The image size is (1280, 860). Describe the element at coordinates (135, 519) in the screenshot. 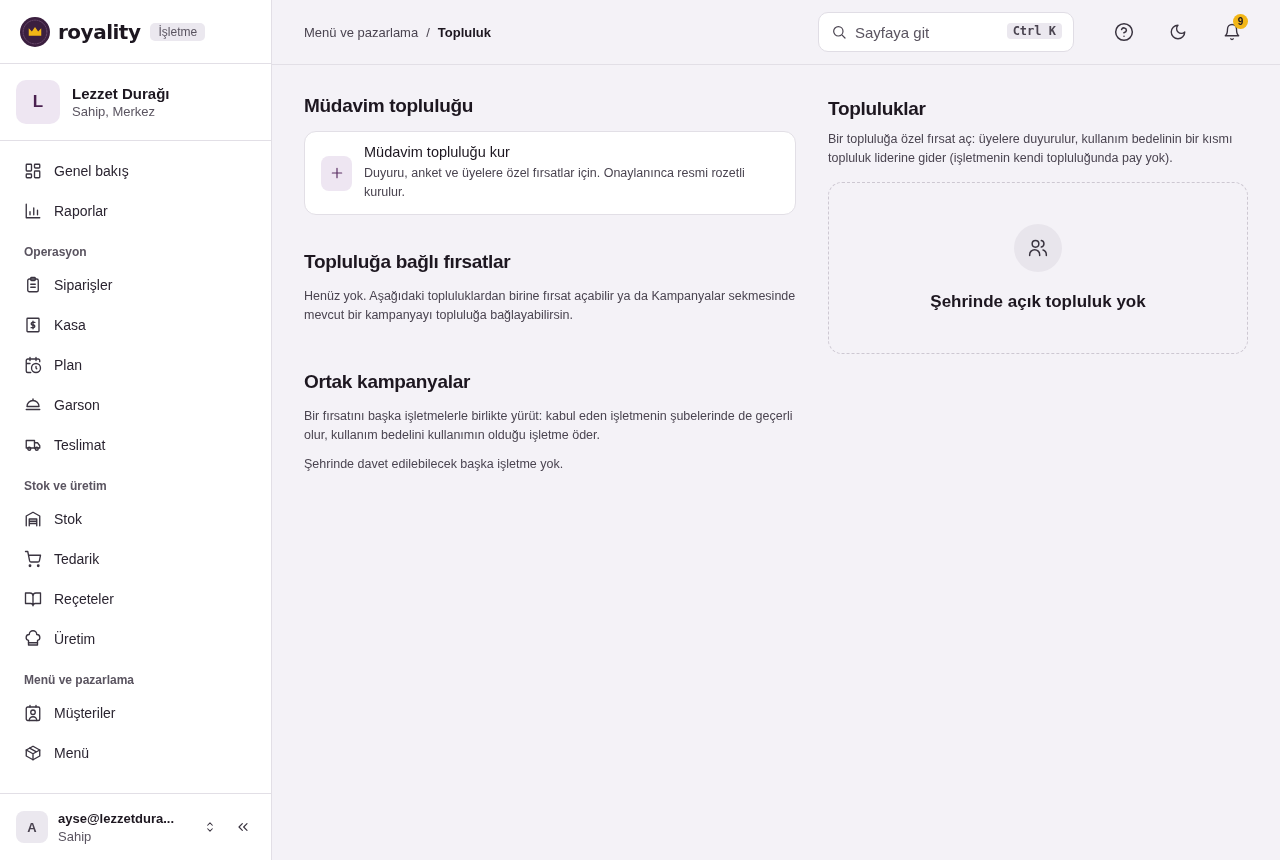

I see `sidebar-item: Stok` at that location.